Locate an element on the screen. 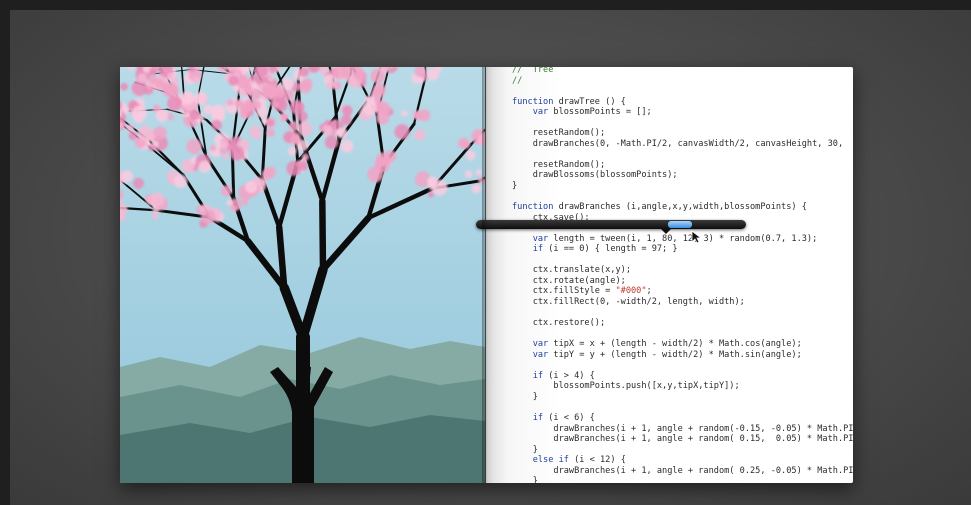 The image size is (971, 505). slider-track is located at coordinates (611, 224).